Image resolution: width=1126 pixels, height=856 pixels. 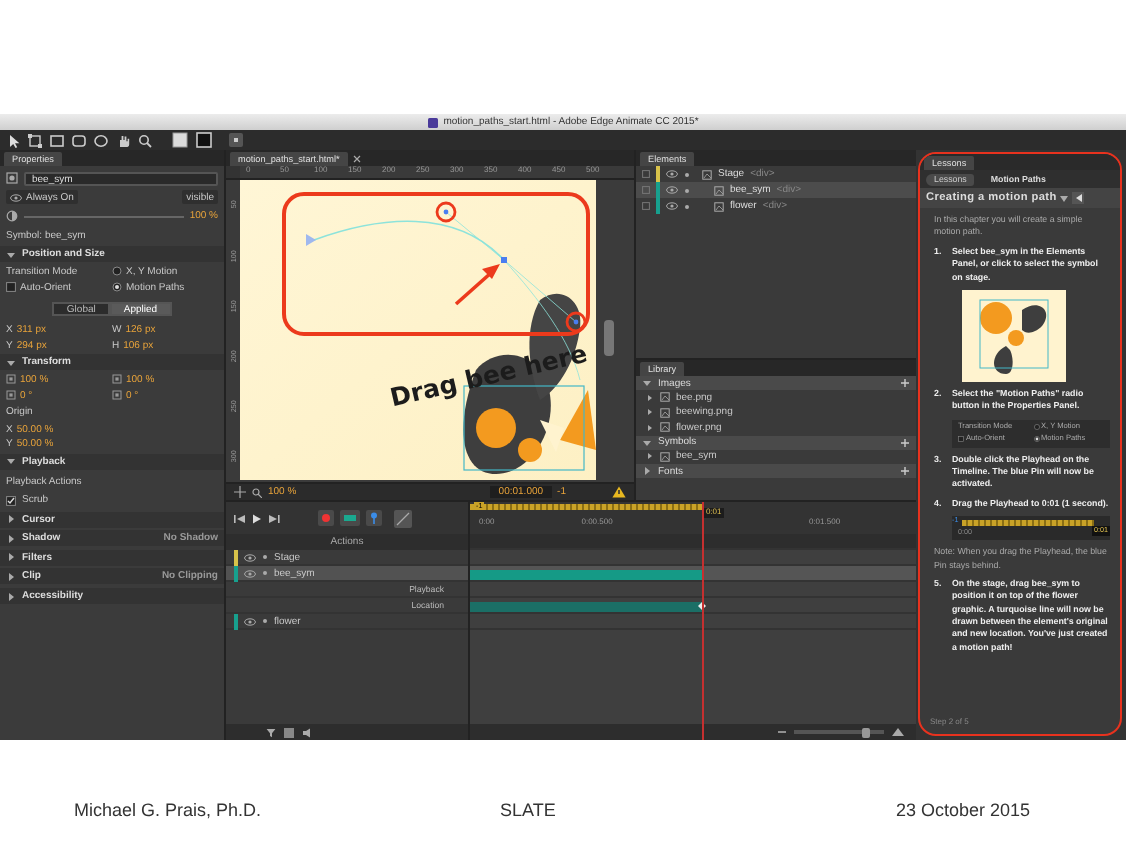 What do you see at coordinates (12, 178) in the screenshot?
I see `symbol-icon` at bounding box center [12, 178].